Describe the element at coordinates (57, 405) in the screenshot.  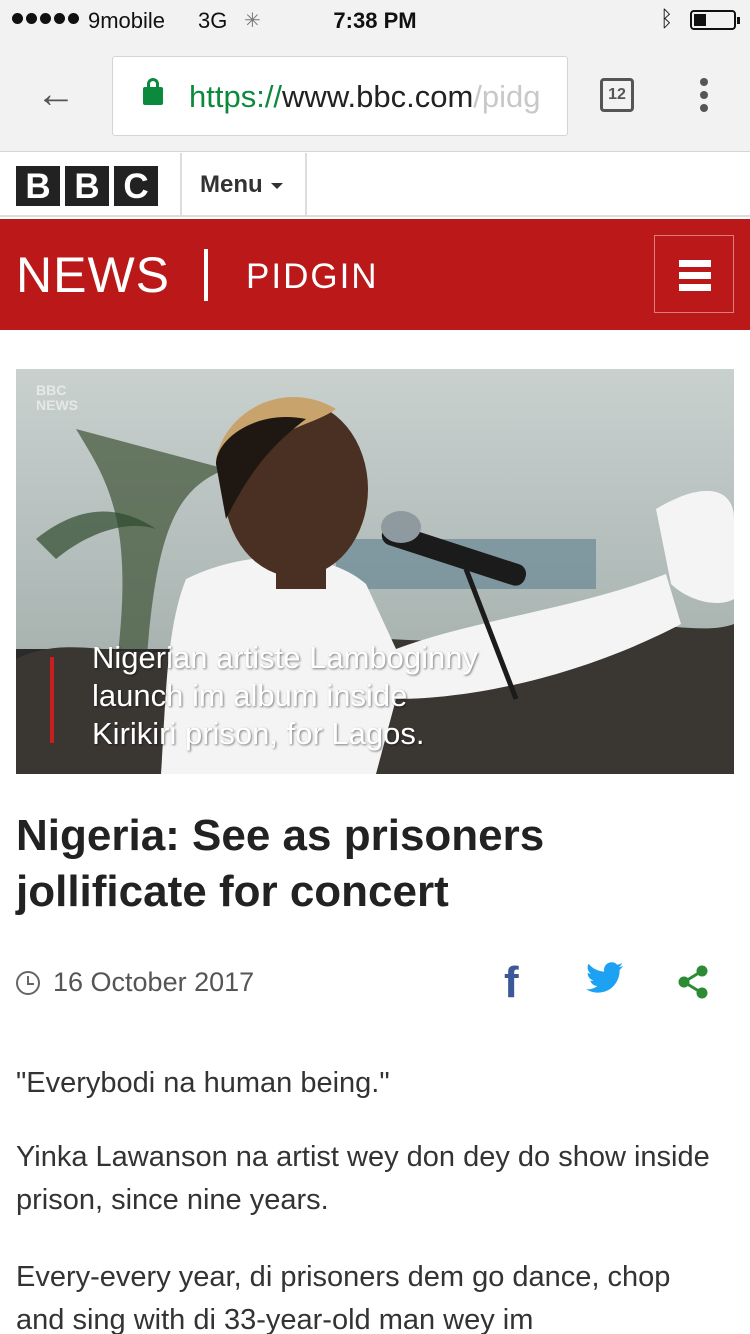
I see `hero-watermark-line: NEWS` at that location.